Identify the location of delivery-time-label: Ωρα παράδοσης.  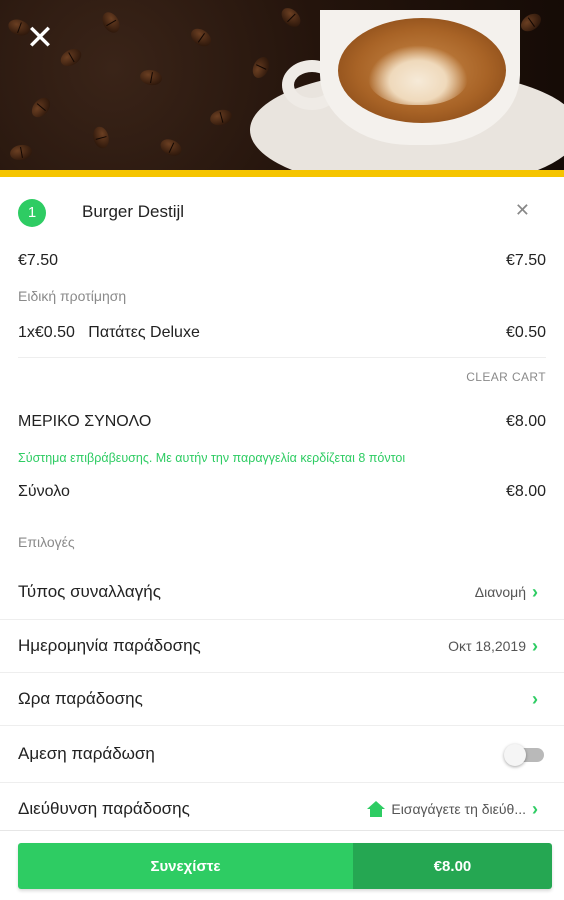
(80, 698).